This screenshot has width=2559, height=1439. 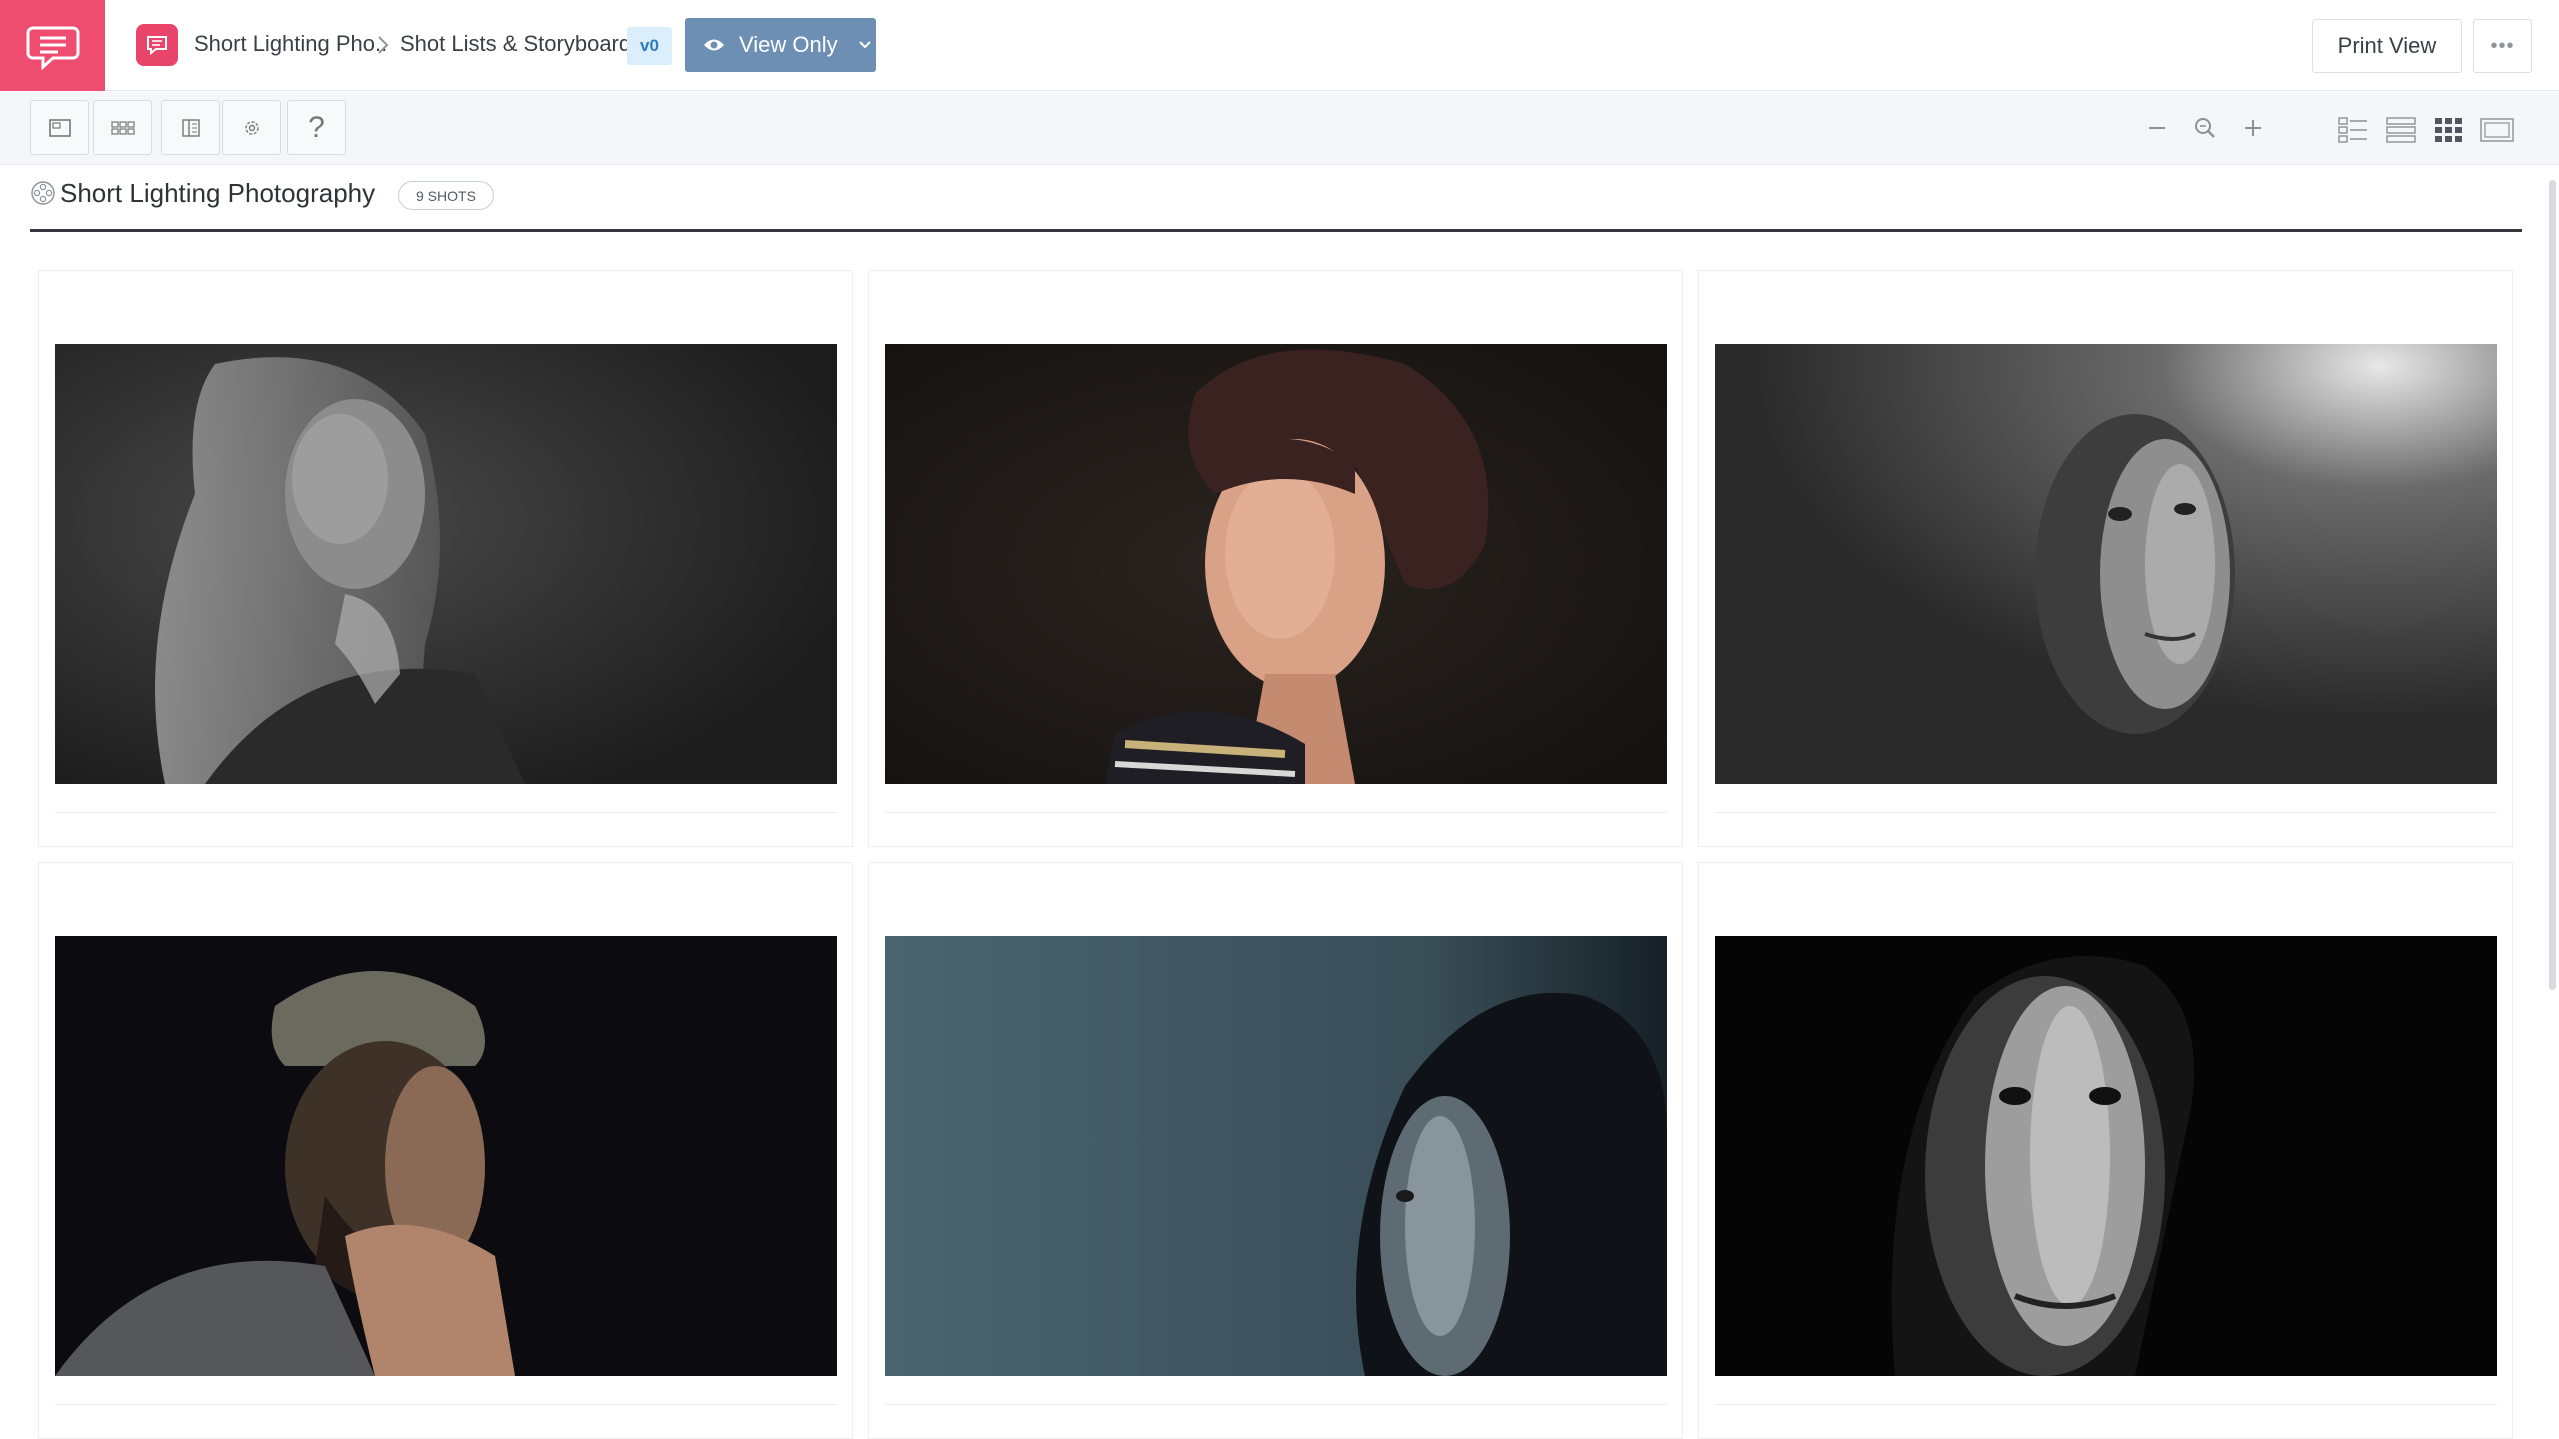 What do you see at coordinates (1279, 128) in the screenshot?
I see `toolbar: ?` at bounding box center [1279, 128].